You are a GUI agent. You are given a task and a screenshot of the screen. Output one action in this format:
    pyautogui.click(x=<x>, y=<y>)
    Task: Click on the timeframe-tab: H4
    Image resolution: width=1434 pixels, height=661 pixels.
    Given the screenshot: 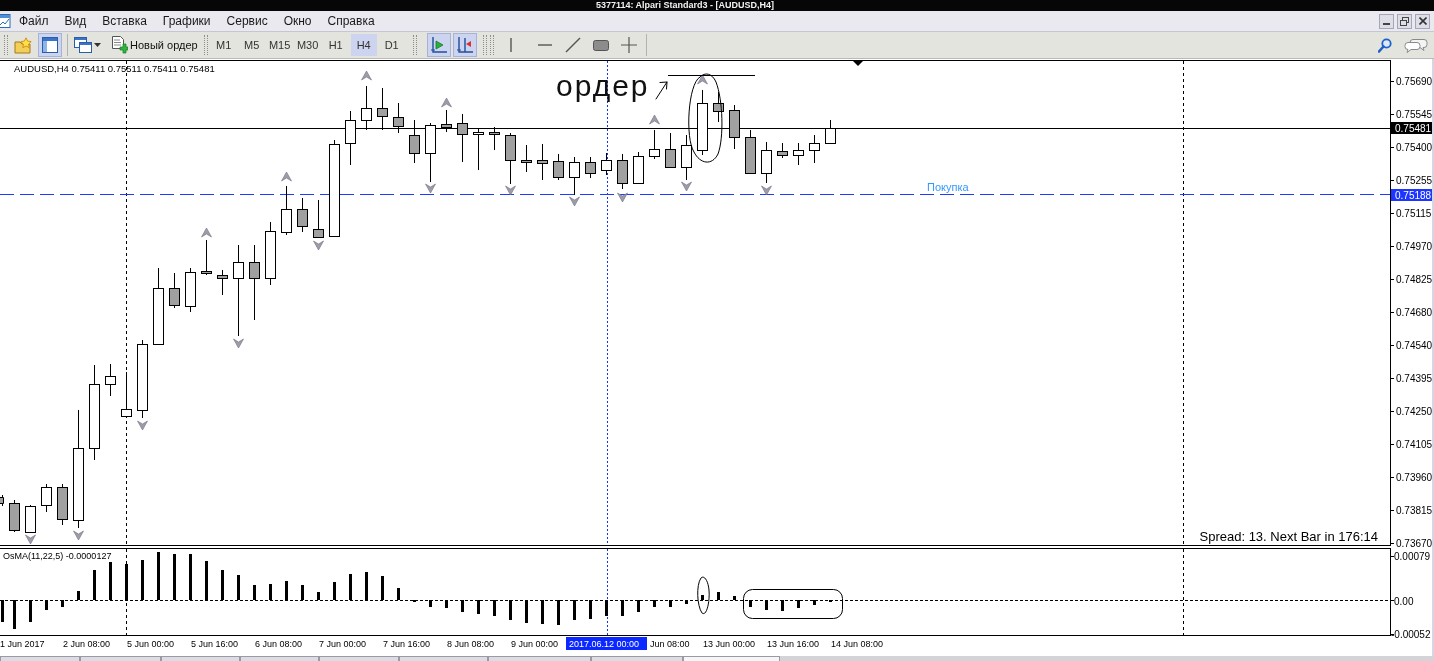 What is the action you would take?
    pyautogui.click(x=363, y=45)
    